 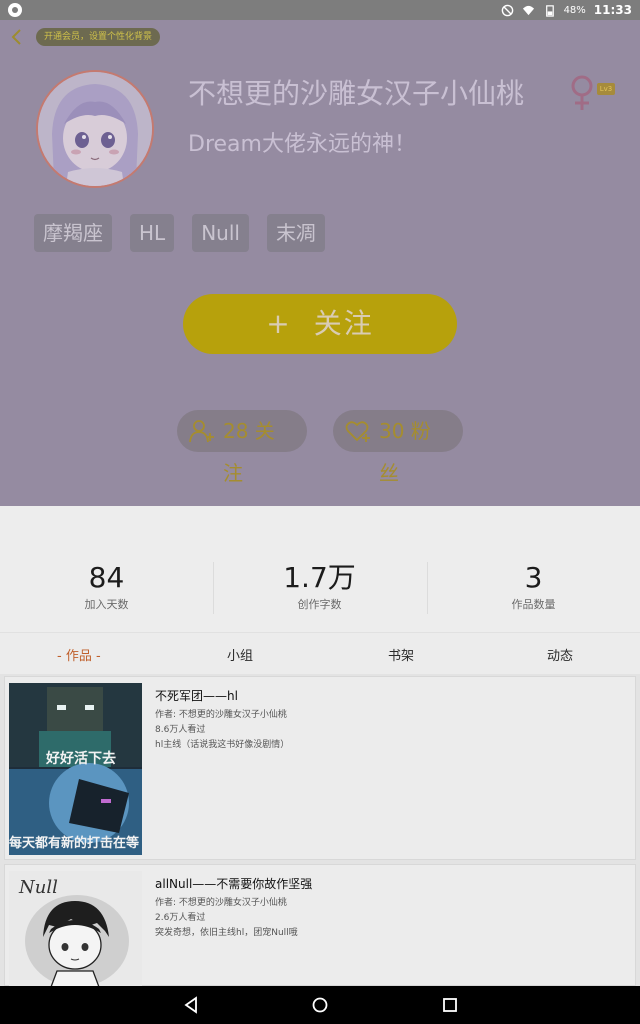 I want to click on avatar-illustration, so click(x=95, y=129).